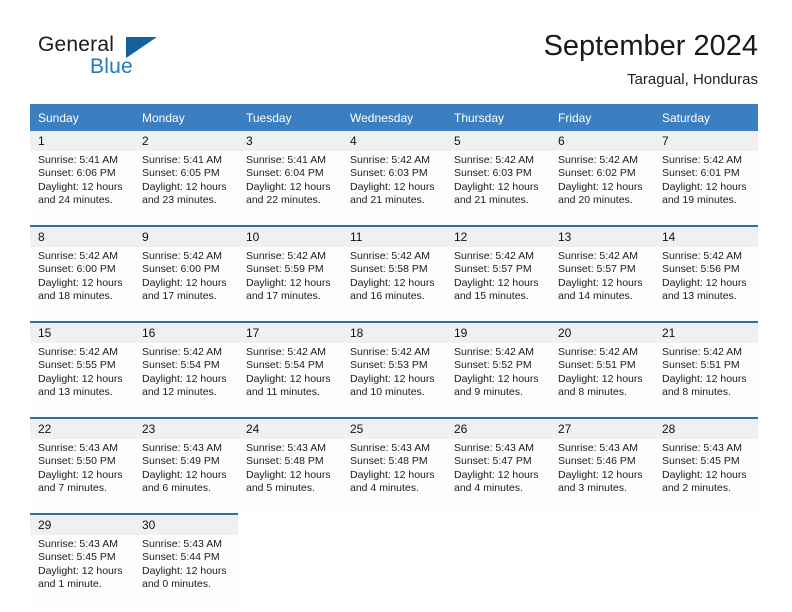 This screenshot has height=612, width=792. I want to click on title-block: September 2024 Taragual, Honduras, so click(651, 59).